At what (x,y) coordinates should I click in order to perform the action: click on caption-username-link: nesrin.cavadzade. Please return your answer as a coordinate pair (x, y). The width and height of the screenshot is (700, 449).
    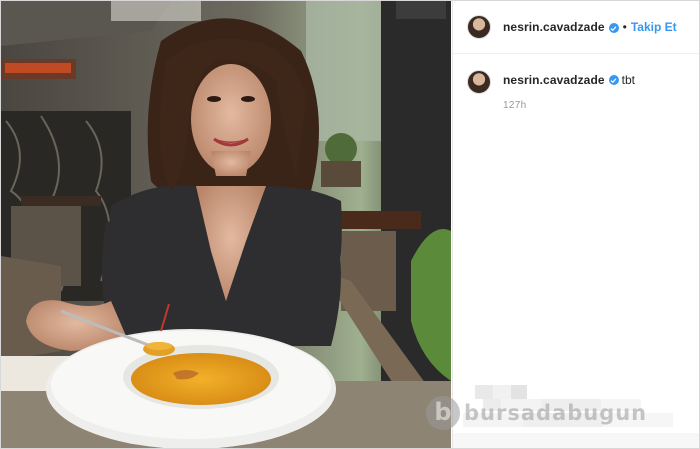
    Looking at the image, I should click on (554, 80).